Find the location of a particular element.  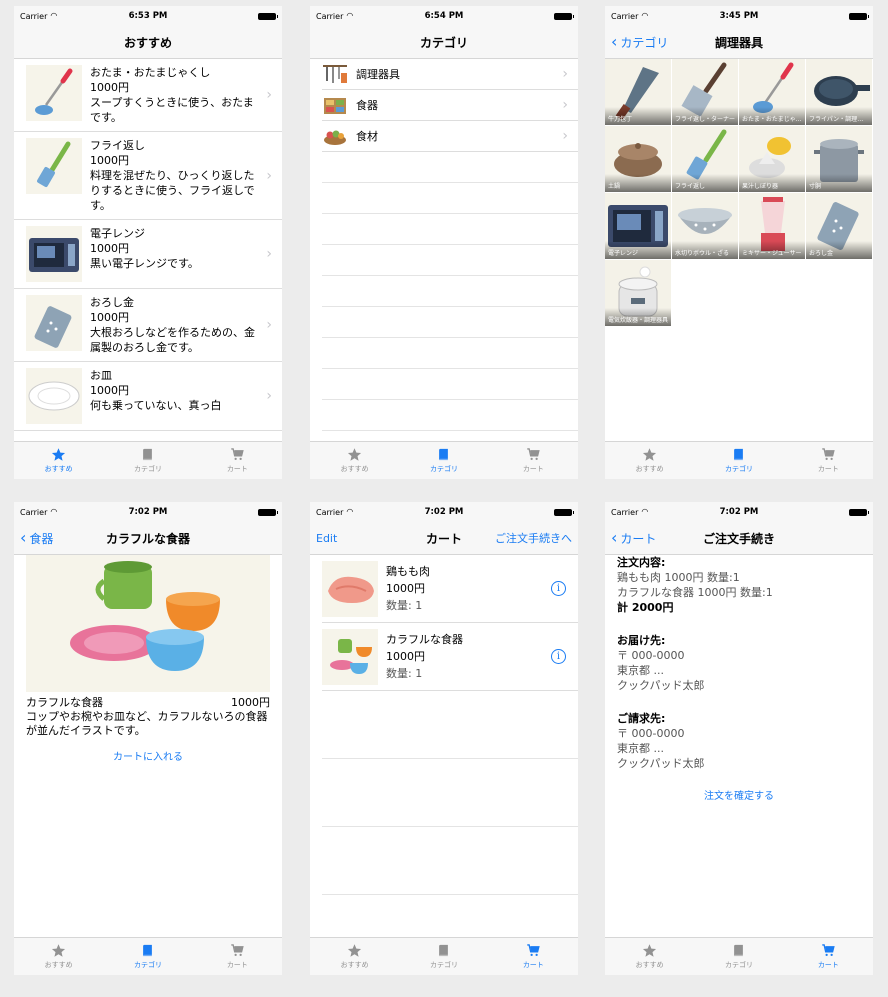

battery-icon is located at coordinates (564, 16).